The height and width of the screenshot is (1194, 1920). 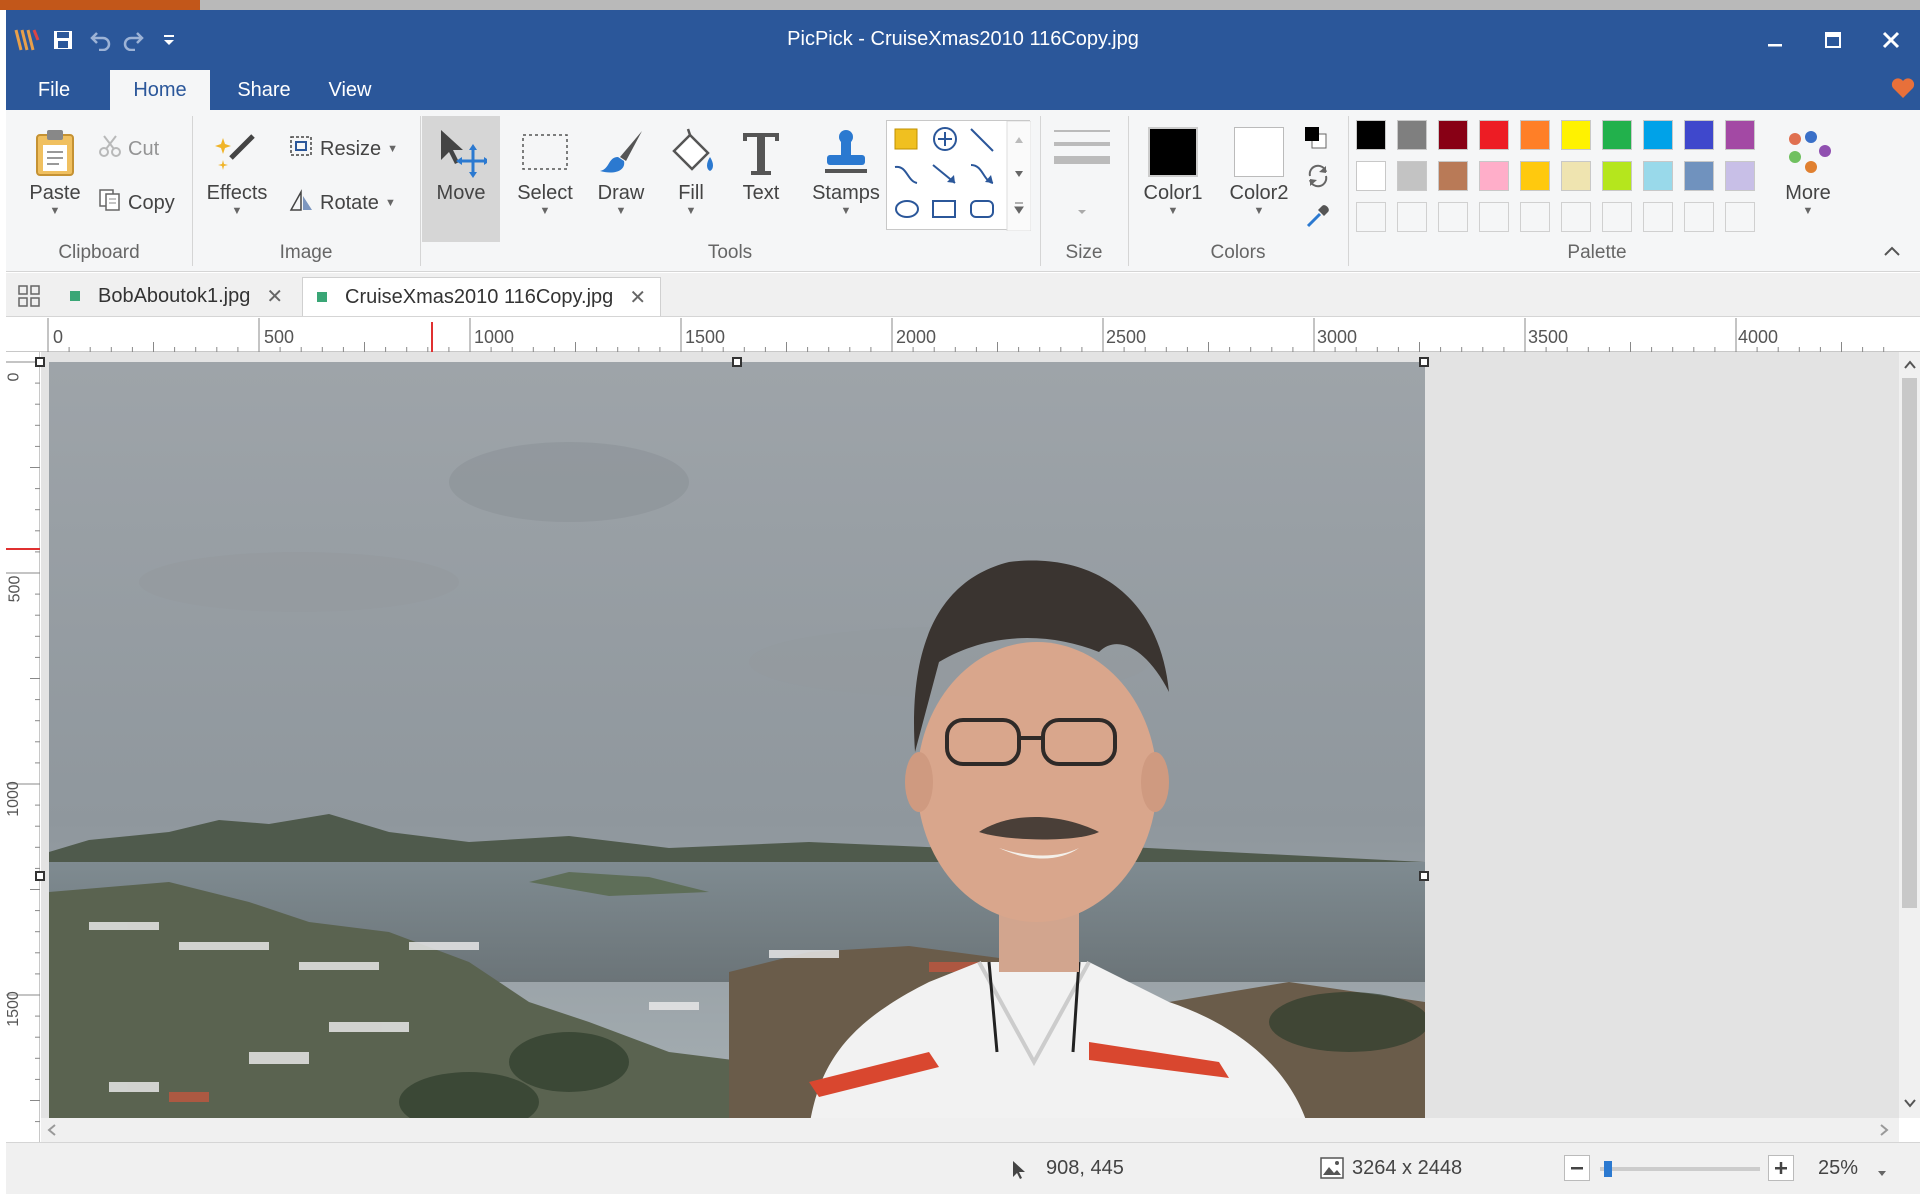 I want to click on clipboard-icon, so click(x=55, y=152).